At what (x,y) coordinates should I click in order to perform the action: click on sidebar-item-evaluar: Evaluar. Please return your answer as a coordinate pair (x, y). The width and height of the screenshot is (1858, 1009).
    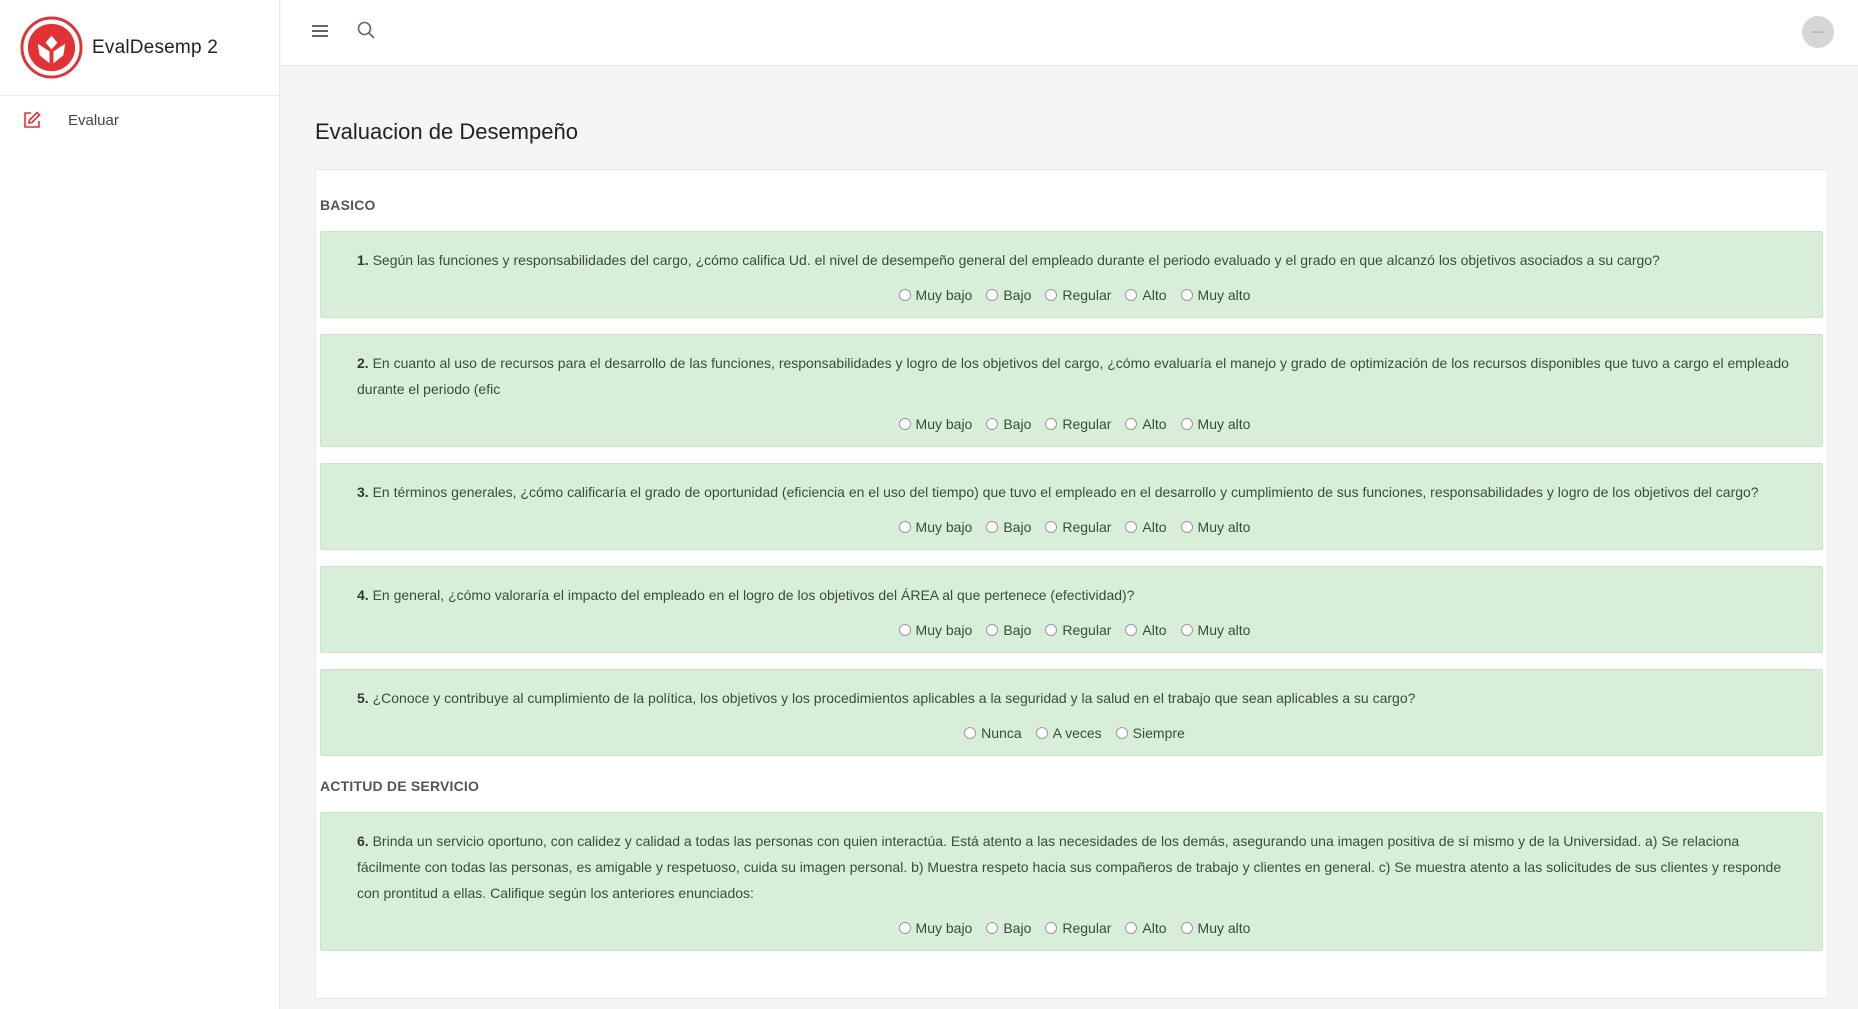
    Looking at the image, I should click on (139, 120).